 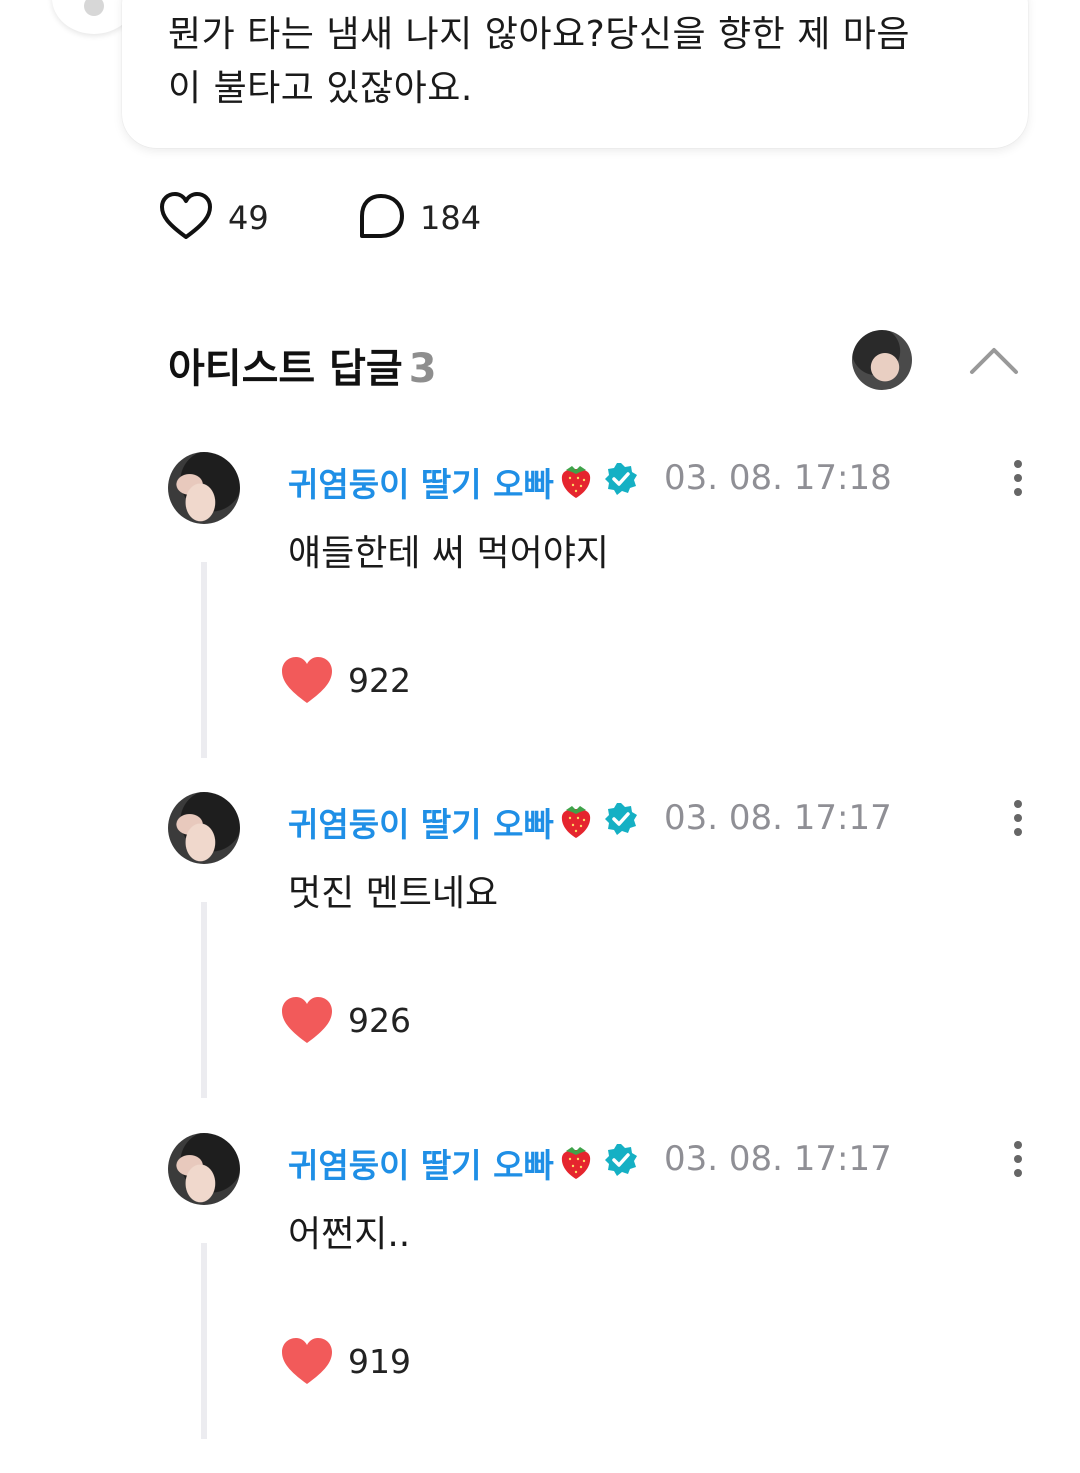 What do you see at coordinates (345, 1361) in the screenshot?
I see `reply-like-button: 919` at bounding box center [345, 1361].